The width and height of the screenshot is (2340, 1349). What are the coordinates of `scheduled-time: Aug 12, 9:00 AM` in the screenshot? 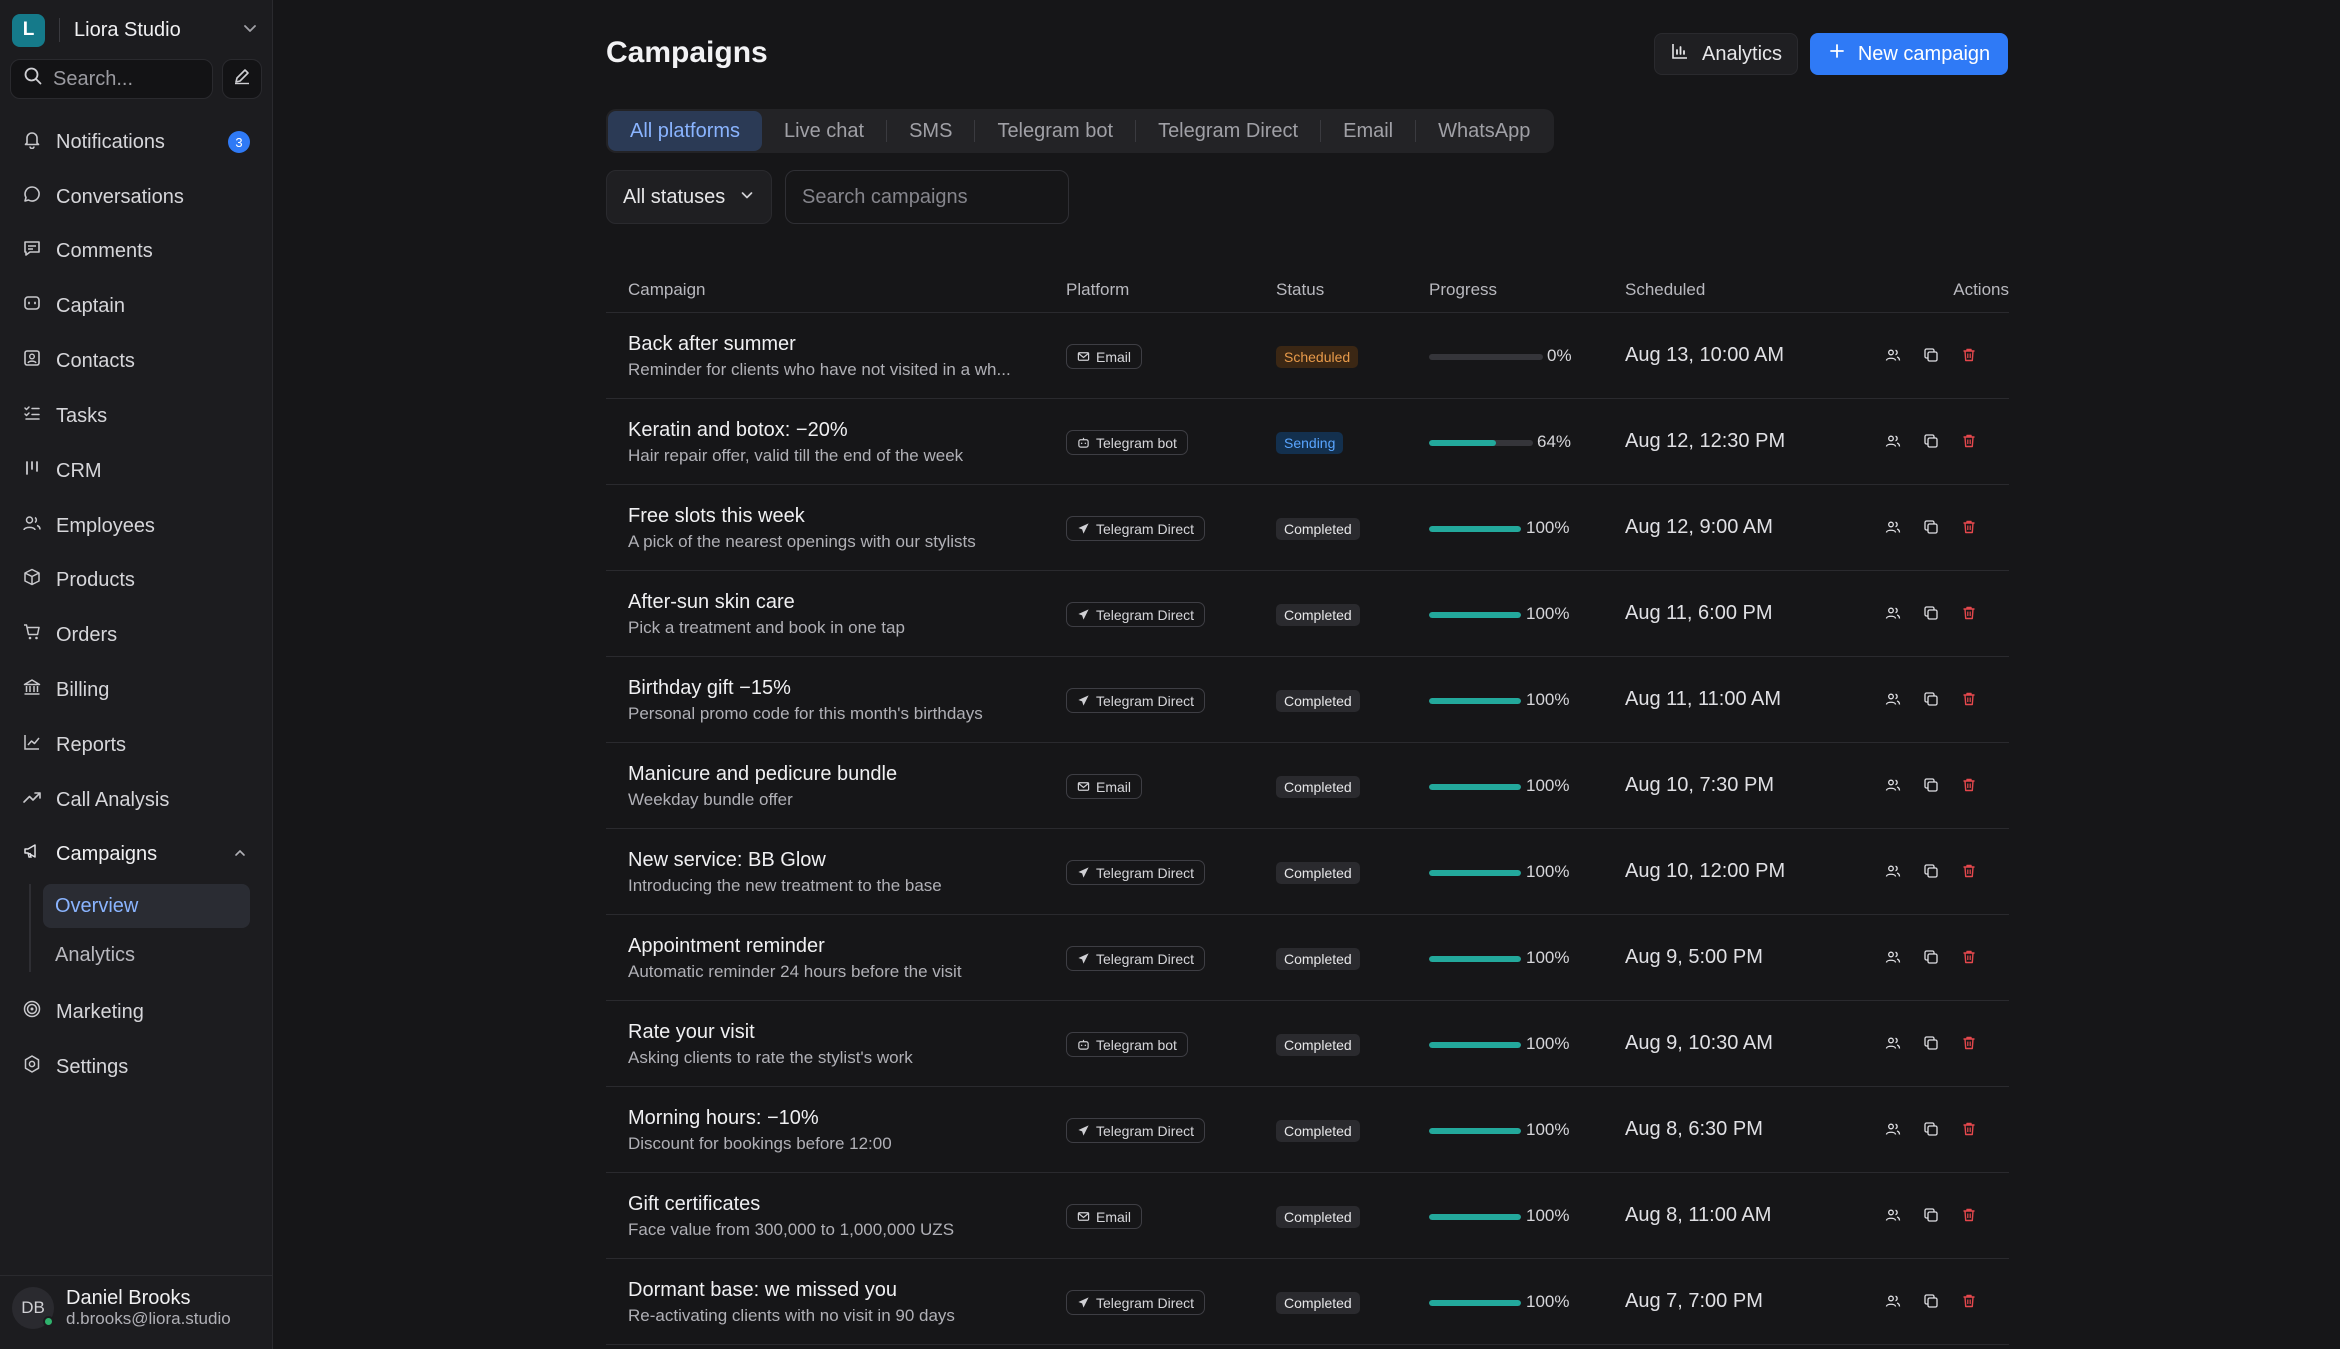 It's located at (1699, 527).